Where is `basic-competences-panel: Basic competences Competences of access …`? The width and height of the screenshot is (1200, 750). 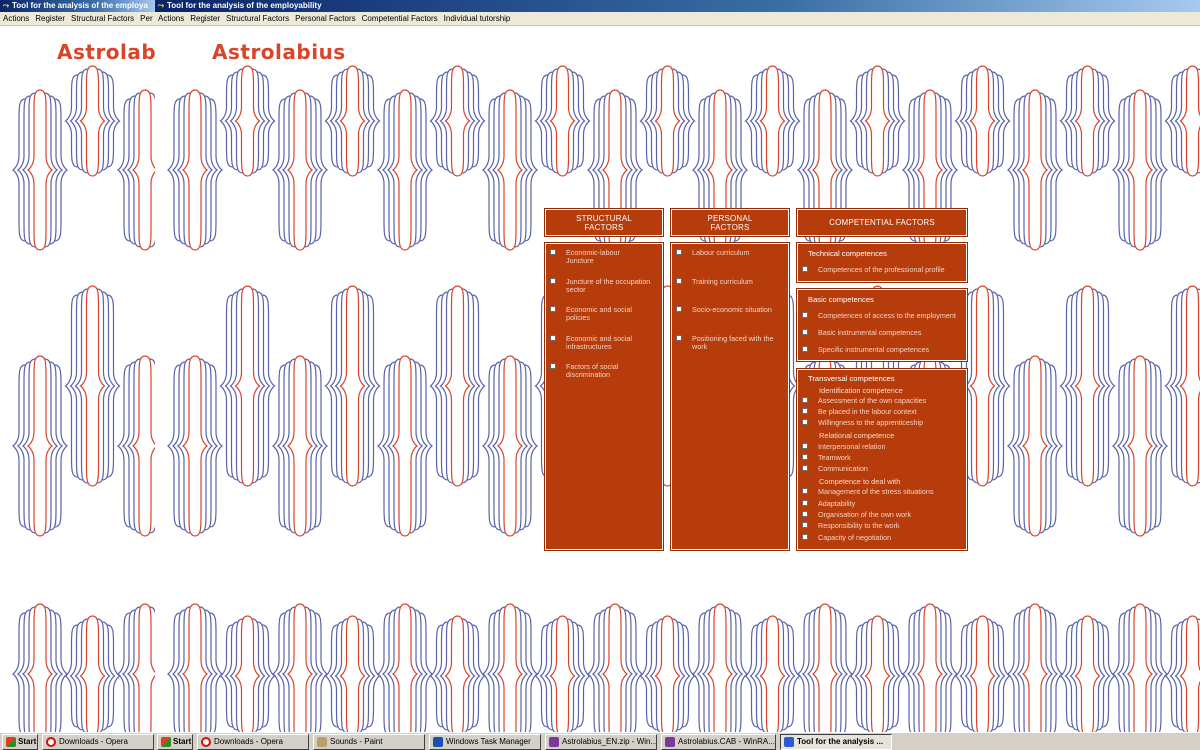 basic-competences-panel: Basic competences Competences of access … is located at coordinates (882, 325).